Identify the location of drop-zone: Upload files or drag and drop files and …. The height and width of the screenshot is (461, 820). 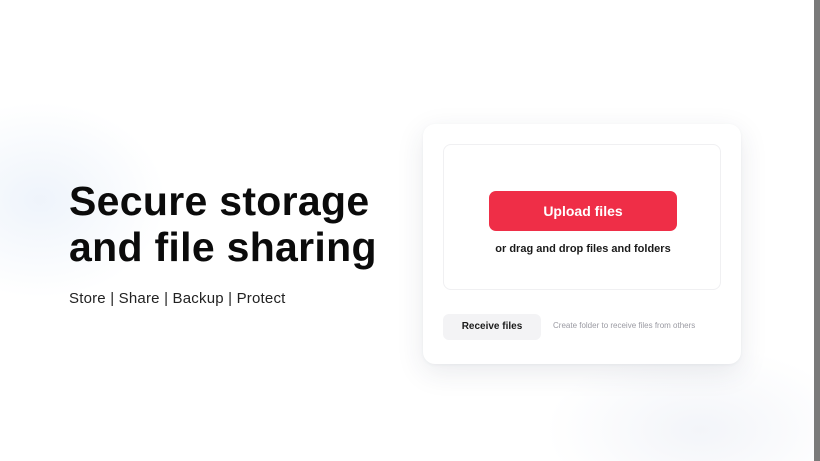
(582, 217).